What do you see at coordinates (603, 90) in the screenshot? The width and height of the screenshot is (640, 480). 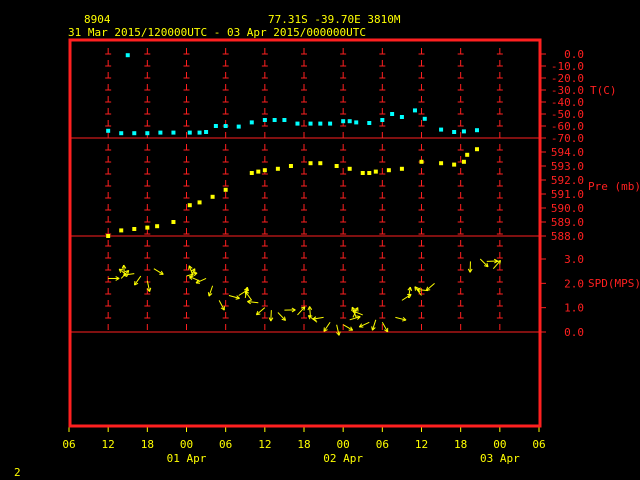 I see `temperature-axis-label: T(C)` at bounding box center [603, 90].